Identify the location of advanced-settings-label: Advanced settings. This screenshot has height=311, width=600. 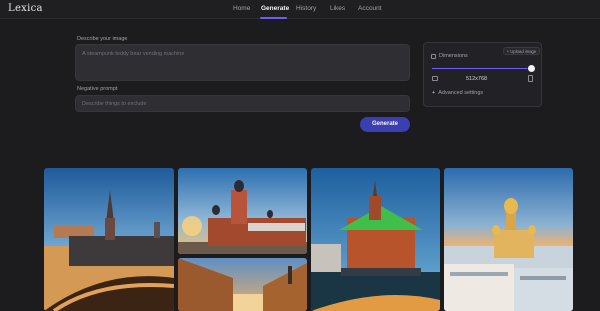
(461, 93).